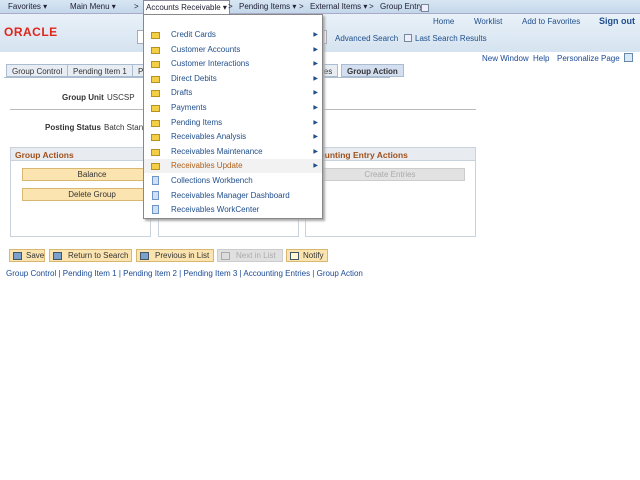  Describe the element at coordinates (588, 58) in the screenshot. I see `personalize-page-link: Personalize Page` at that location.